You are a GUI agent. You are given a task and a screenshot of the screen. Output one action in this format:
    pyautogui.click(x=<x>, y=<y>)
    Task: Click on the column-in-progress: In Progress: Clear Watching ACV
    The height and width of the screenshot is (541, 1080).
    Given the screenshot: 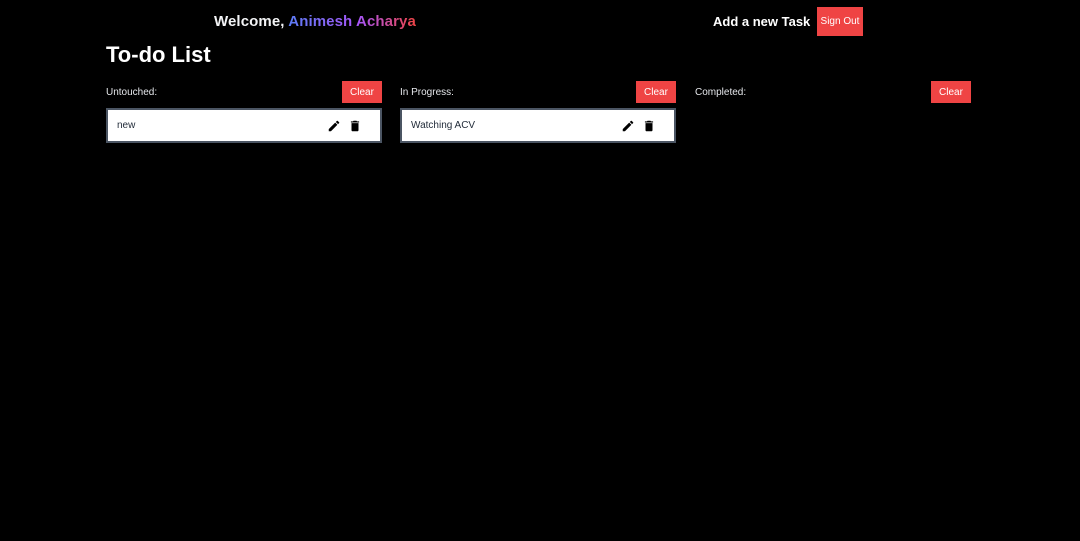 What is the action you would take?
    pyautogui.click(x=538, y=112)
    